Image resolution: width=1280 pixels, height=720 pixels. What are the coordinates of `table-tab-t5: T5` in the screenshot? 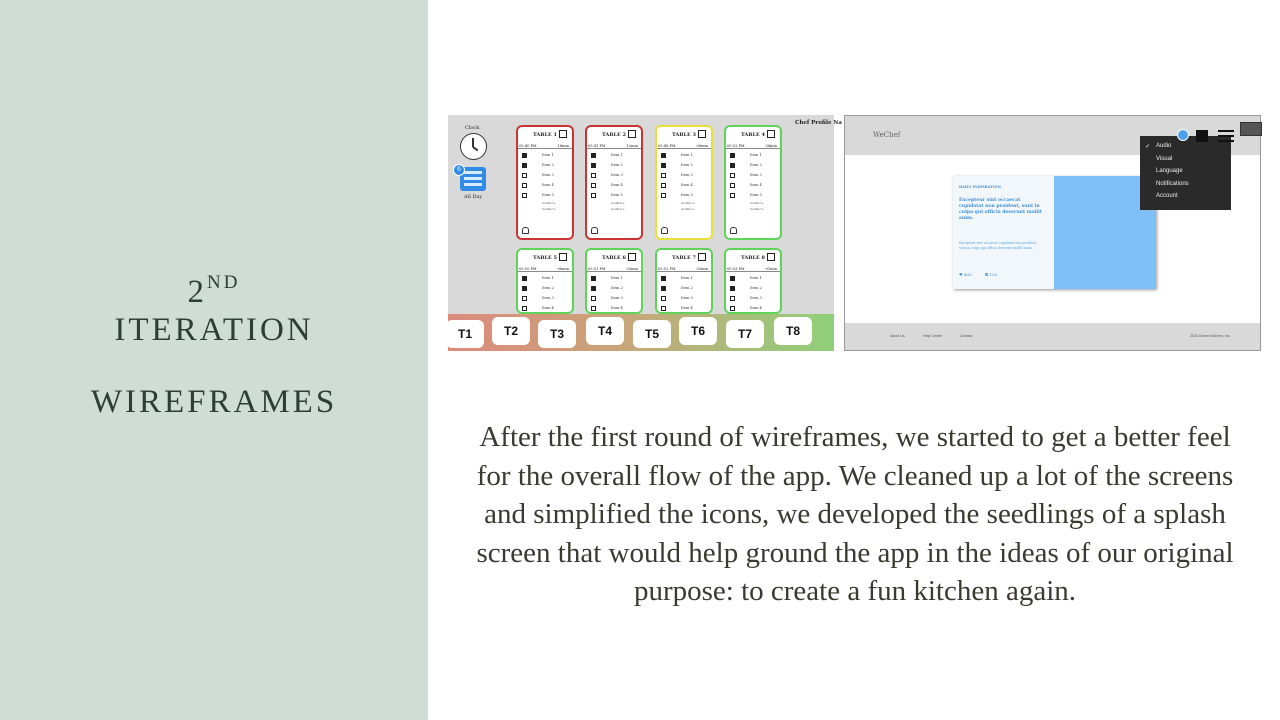 It's located at (652, 334).